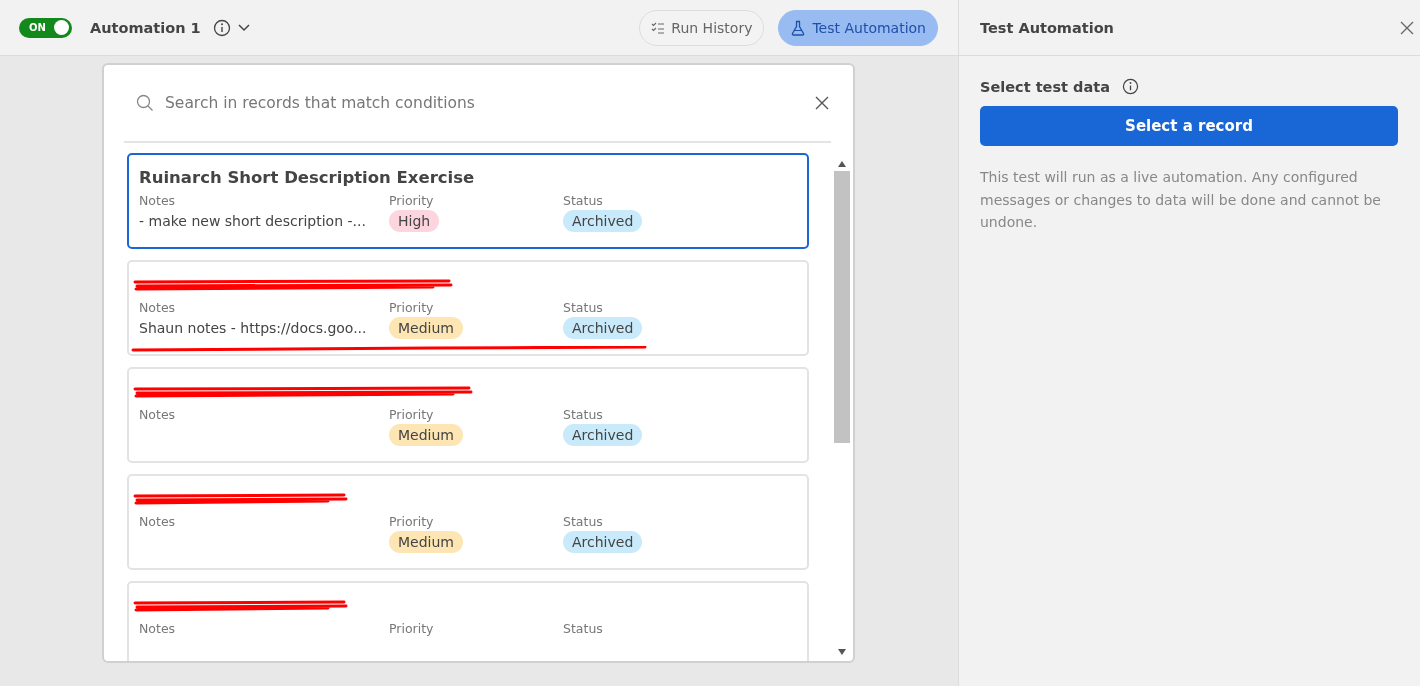 The width and height of the screenshot is (1420, 686). Describe the element at coordinates (1189, 126) in the screenshot. I see `select-record-button: Select a record` at that location.